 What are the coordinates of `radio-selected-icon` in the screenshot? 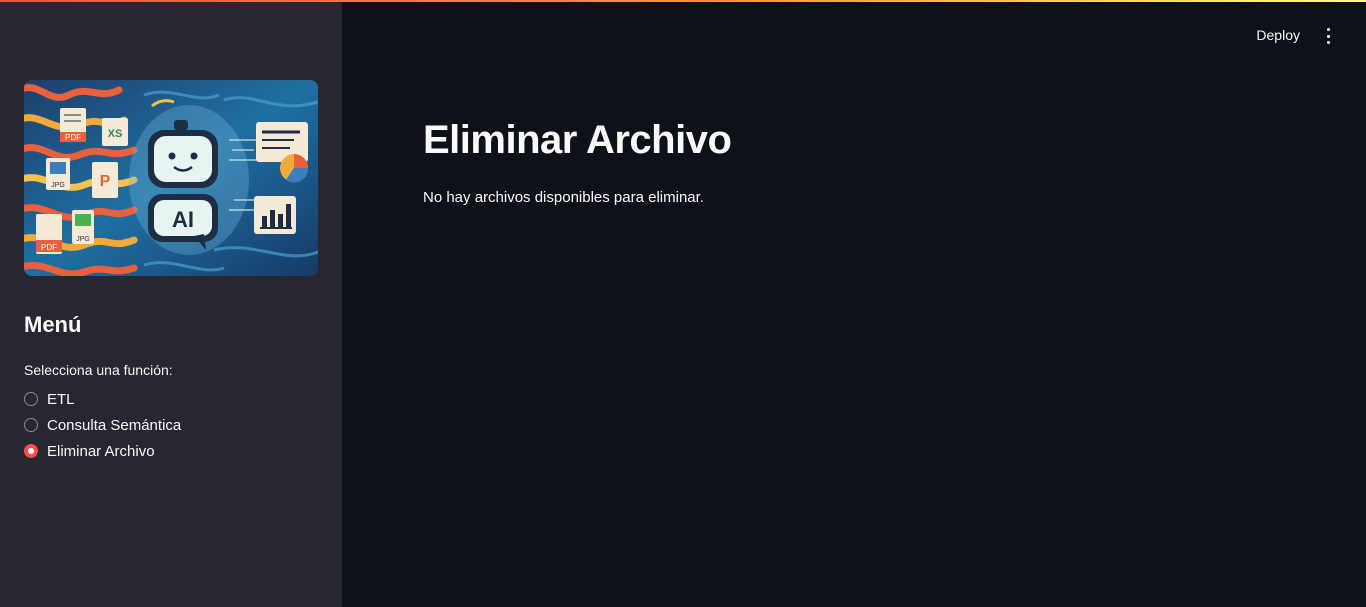 It's located at (31, 451).